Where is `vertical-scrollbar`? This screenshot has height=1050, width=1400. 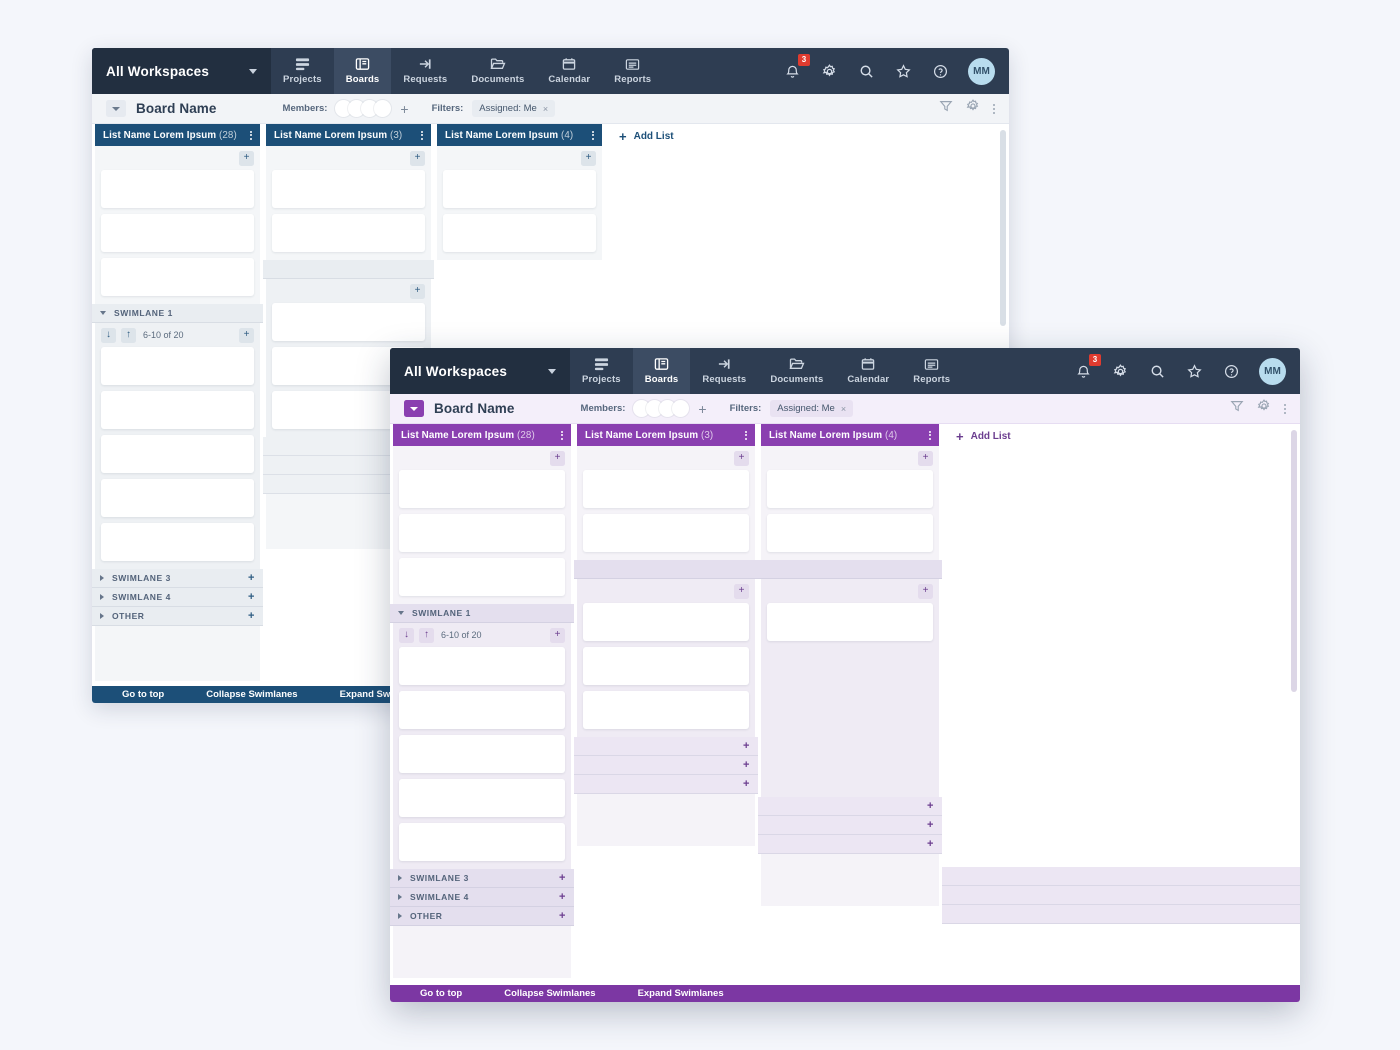
vertical-scrollbar is located at coordinates (1294, 561).